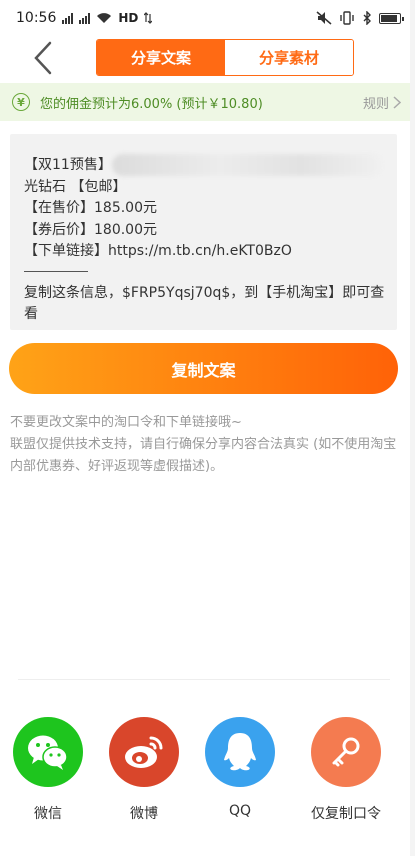 This screenshot has width=415, height=856. Describe the element at coordinates (367, 18) in the screenshot. I see `bluetooth-icon` at that location.